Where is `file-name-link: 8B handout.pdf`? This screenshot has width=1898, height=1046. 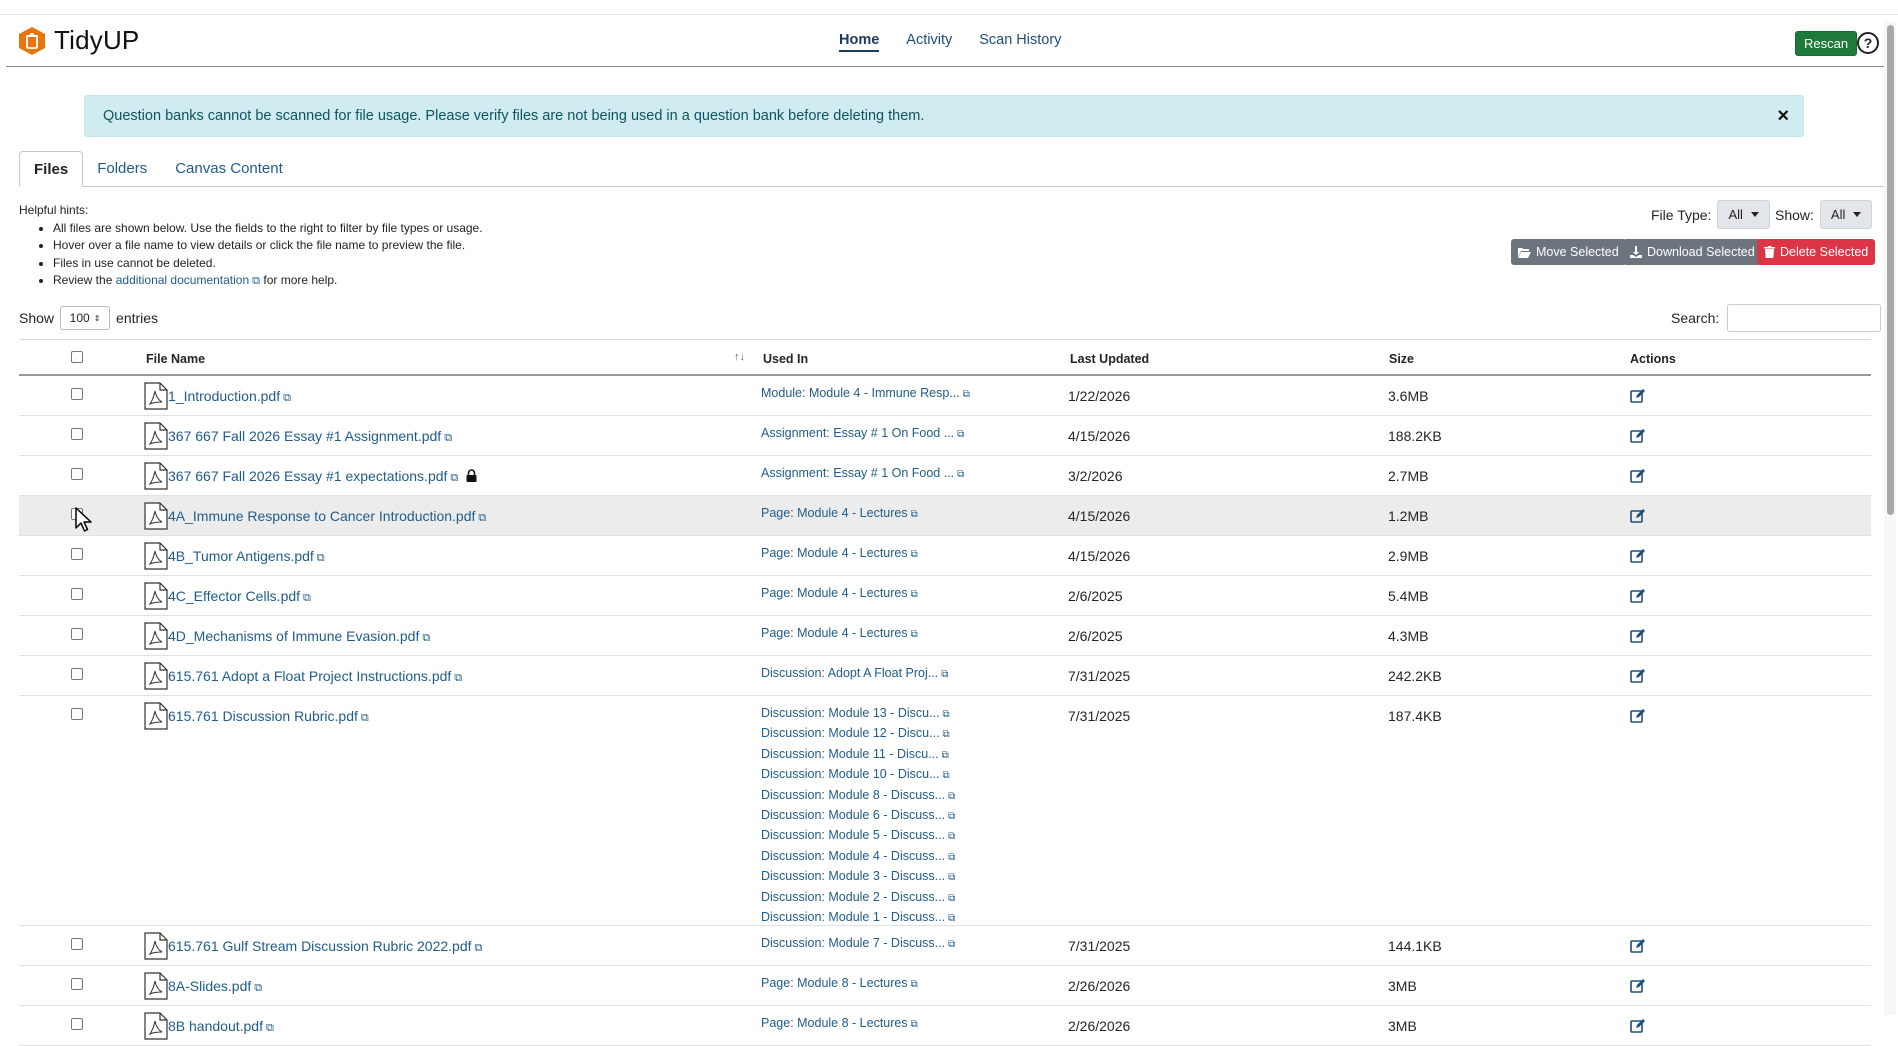
file-name-link: 8B handout.pdf is located at coordinates (215, 1026).